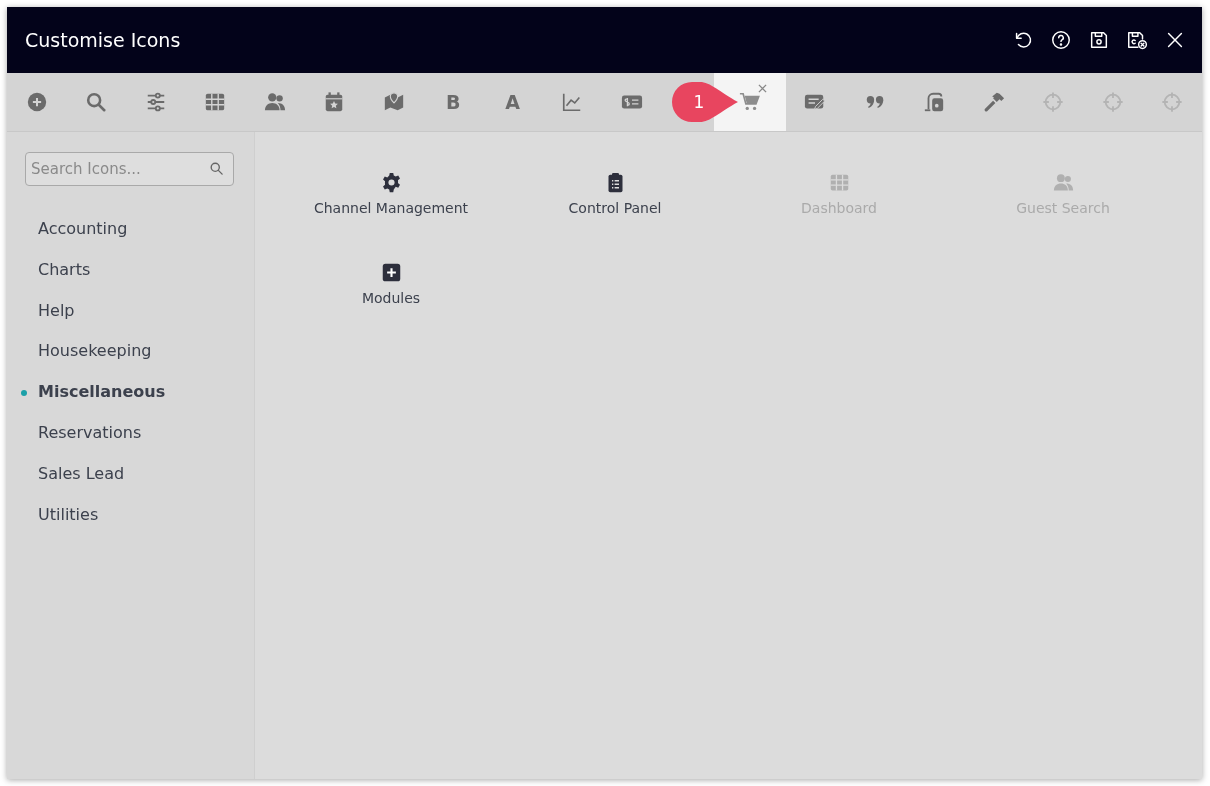 This screenshot has height=786, width=1210. What do you see at coordinates (453, 102) in the screenshot?
I see `toolbar-tab: B` at bounding box center [453, 102].